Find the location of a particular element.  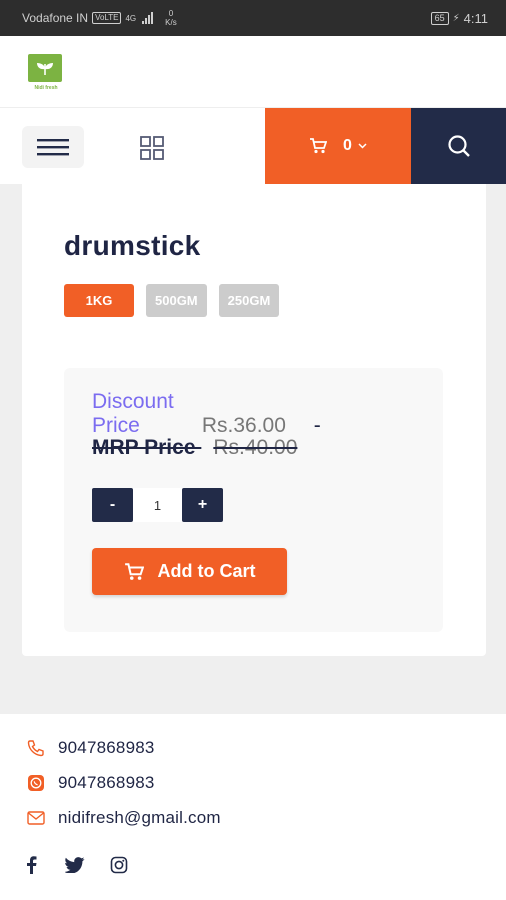

email-address: nidifresh@gmail.com is located at coordinates (139, 817).